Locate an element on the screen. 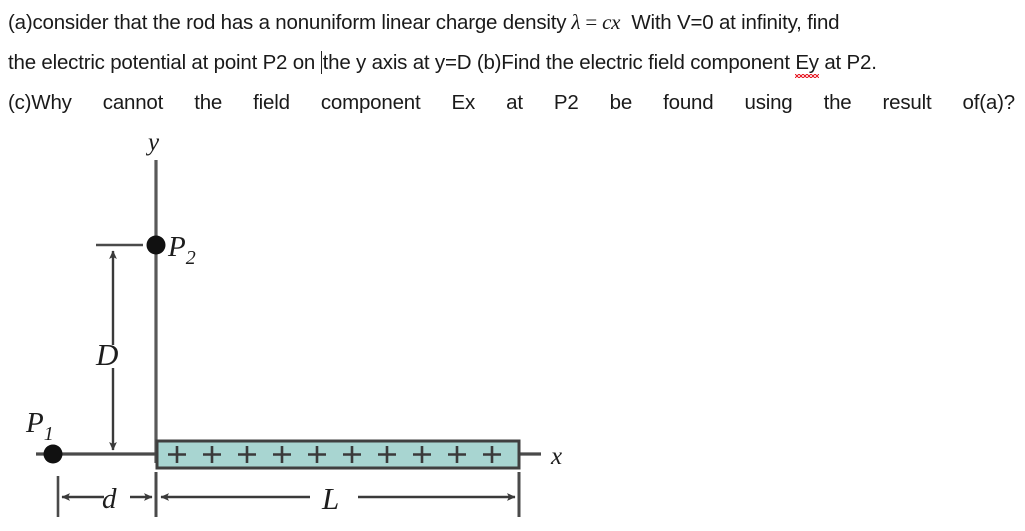 This screenshot has height=531, width=1025. line3-word-3: field is located at coordinates (271, 102).